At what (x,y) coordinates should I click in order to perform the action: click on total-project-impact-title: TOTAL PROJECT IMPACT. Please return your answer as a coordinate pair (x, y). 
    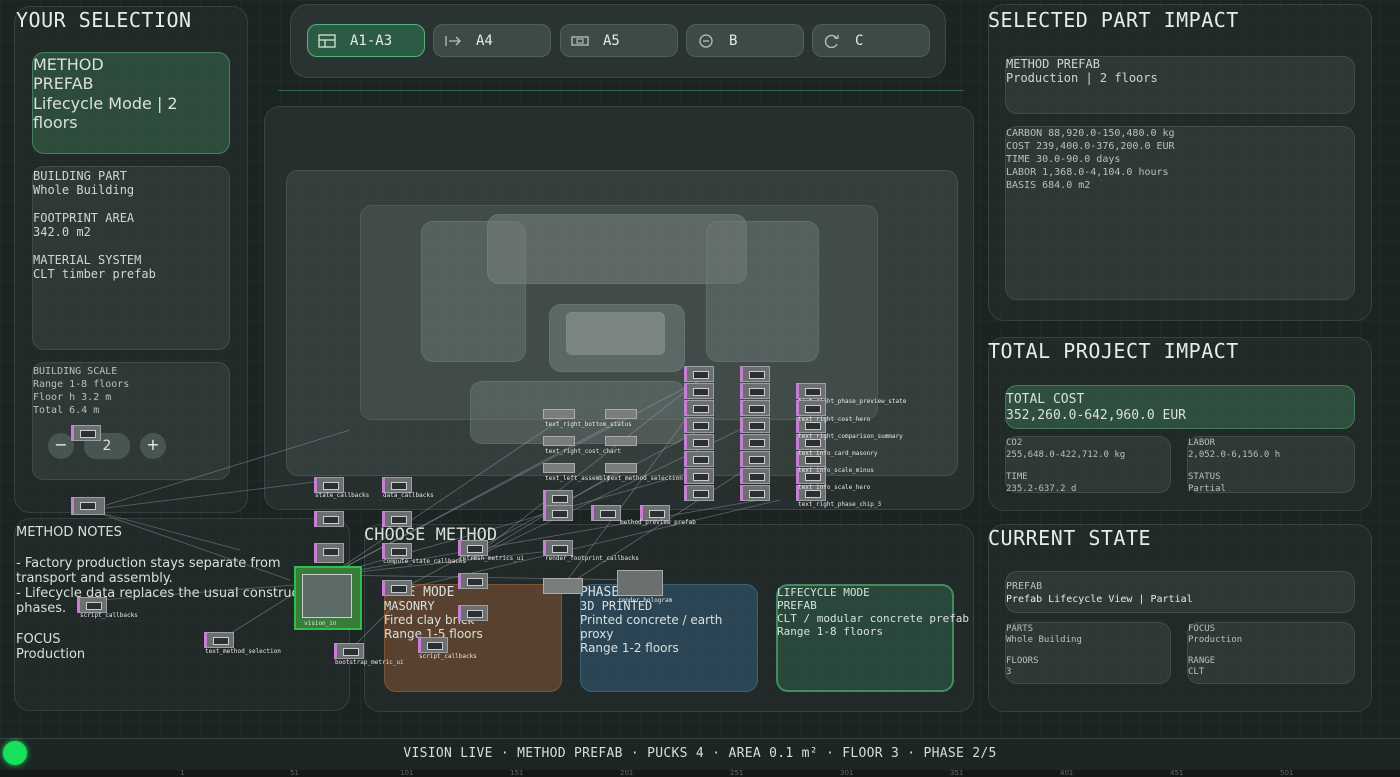
    Looking at the image, I should click on (1113, 351).